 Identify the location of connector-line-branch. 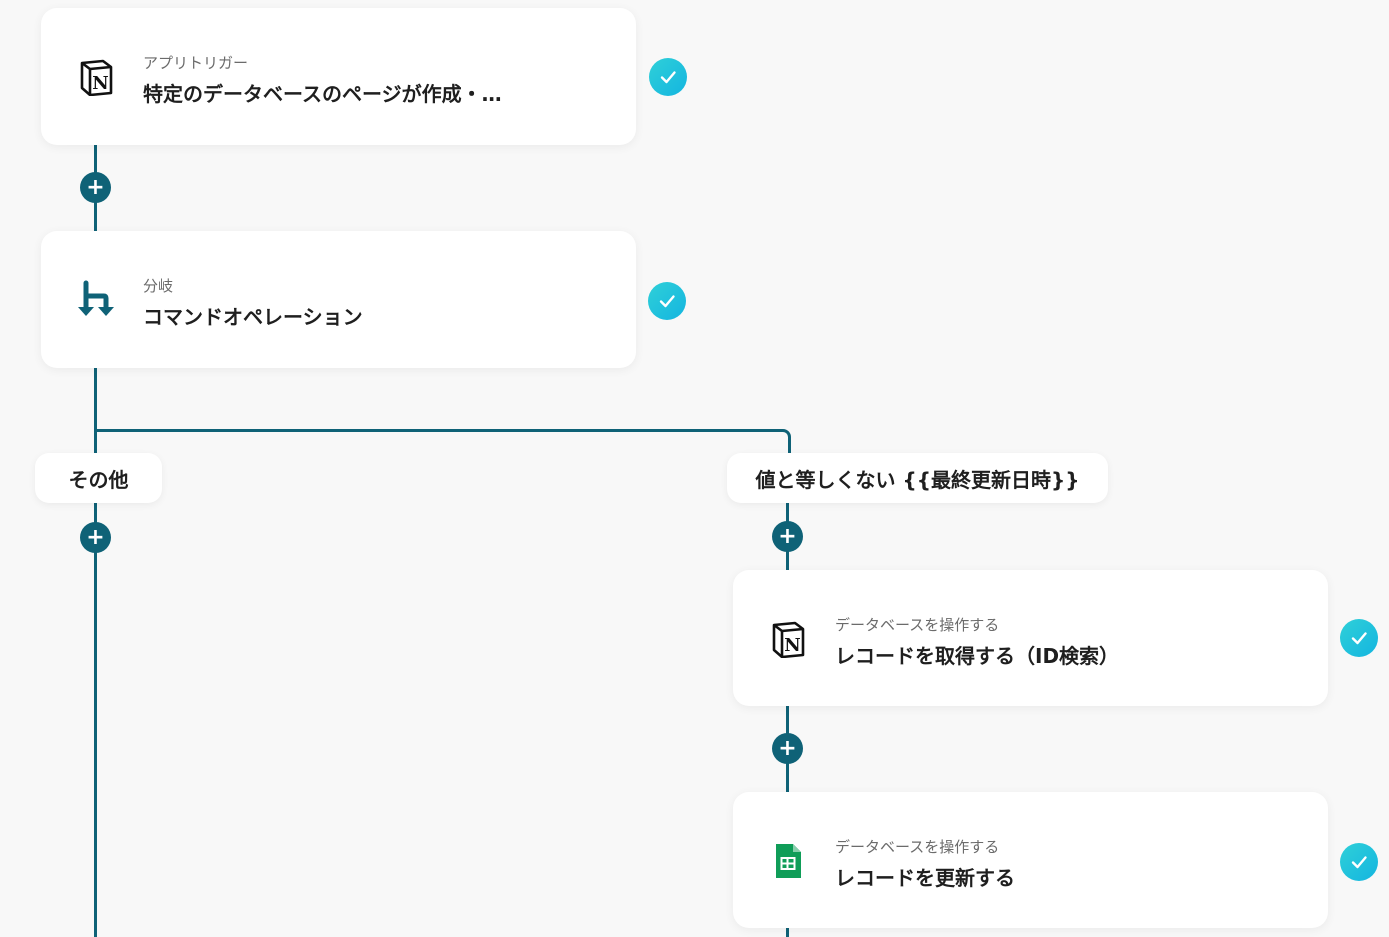
(787, 932).